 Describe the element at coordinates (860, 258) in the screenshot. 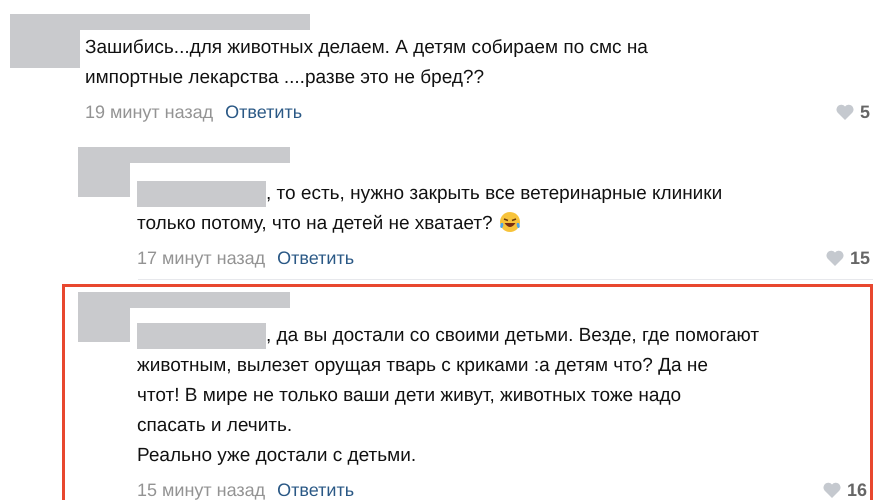

I see `like-count: 15` at that location.